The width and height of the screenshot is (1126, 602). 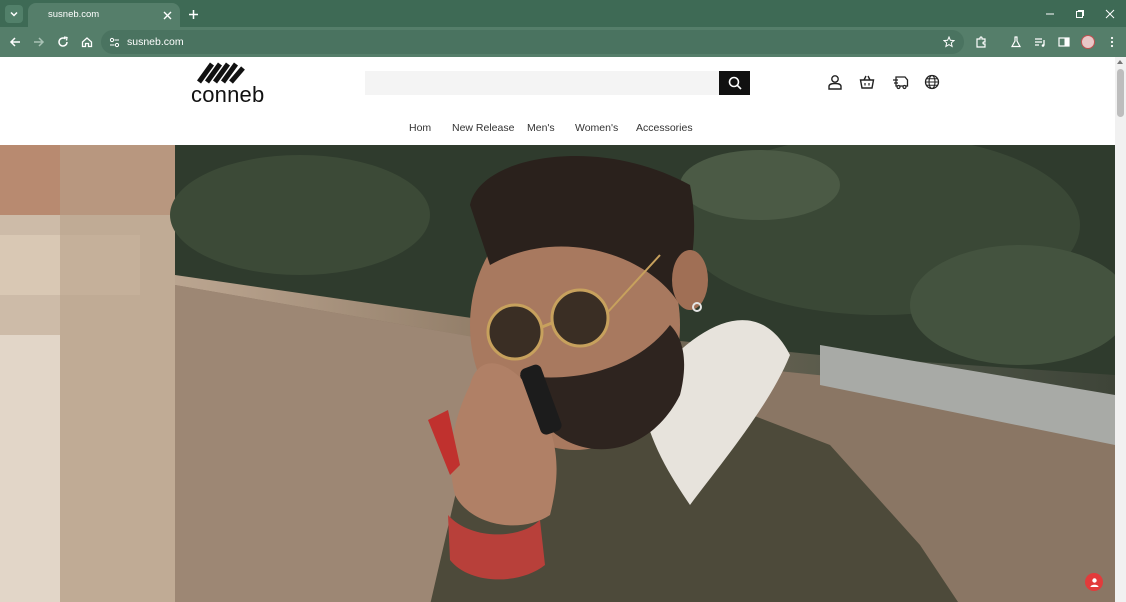 I want to click on minimize-icon, so click(x=1050, y=14).